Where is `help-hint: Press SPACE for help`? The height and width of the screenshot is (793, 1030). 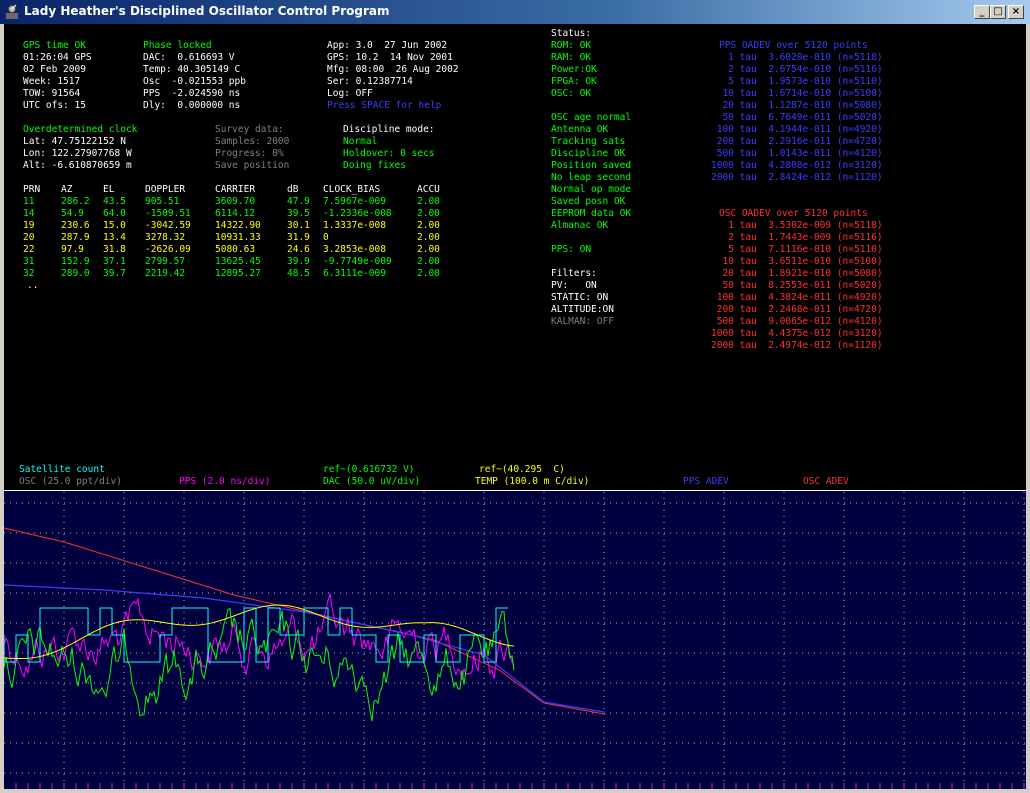 help-hint: Press SPACE for help is located at coordinates (384, 106).